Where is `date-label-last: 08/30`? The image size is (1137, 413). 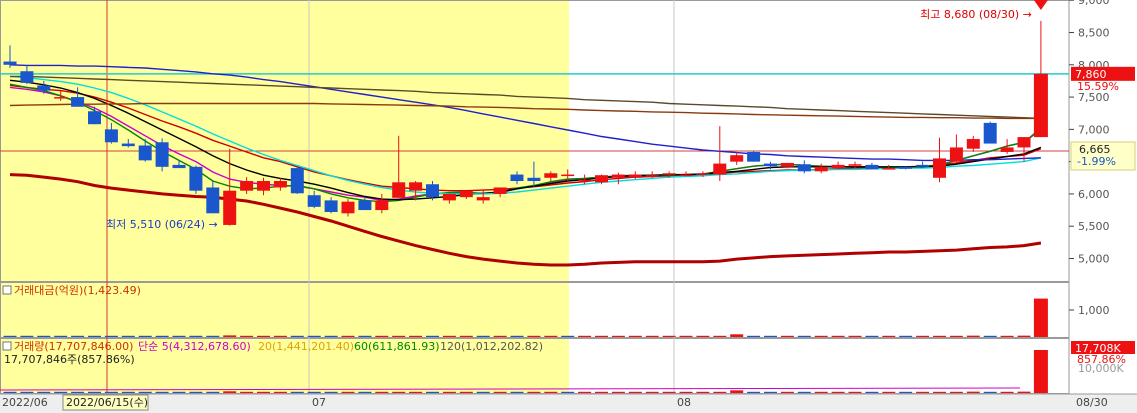 date-label-last: 08/30 is located at coordinates (1092, 402).